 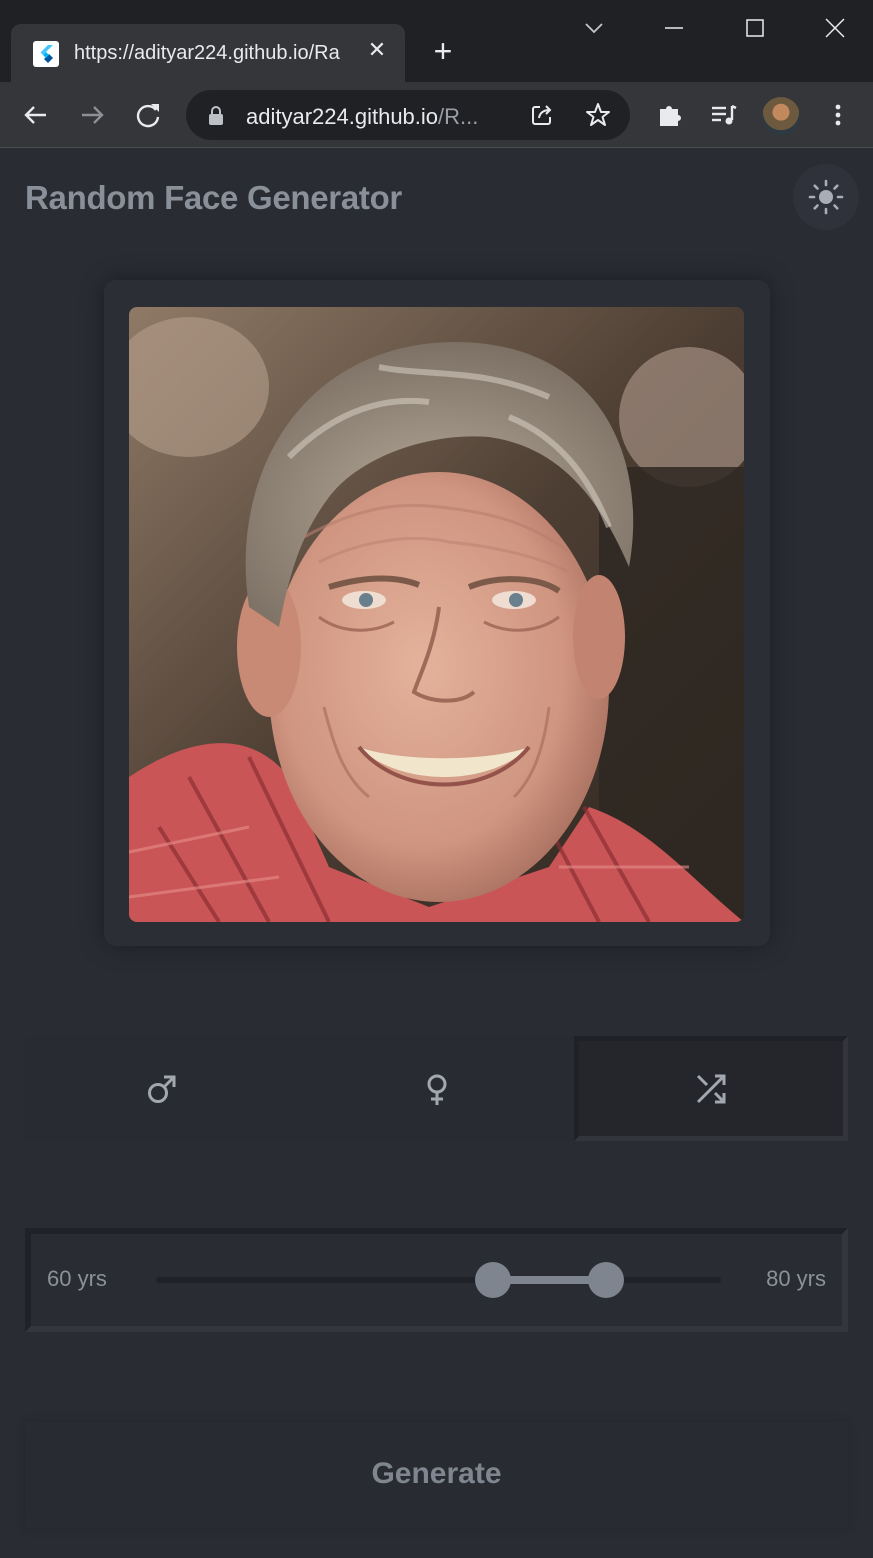 I want to click on flutter-favicon-icon, so click(x=46, y=54).